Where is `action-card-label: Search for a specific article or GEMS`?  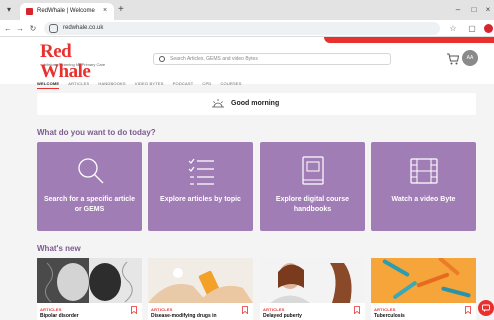 action-card-label: Search for a specific article or GEMS is located at coordinates (89, 204).